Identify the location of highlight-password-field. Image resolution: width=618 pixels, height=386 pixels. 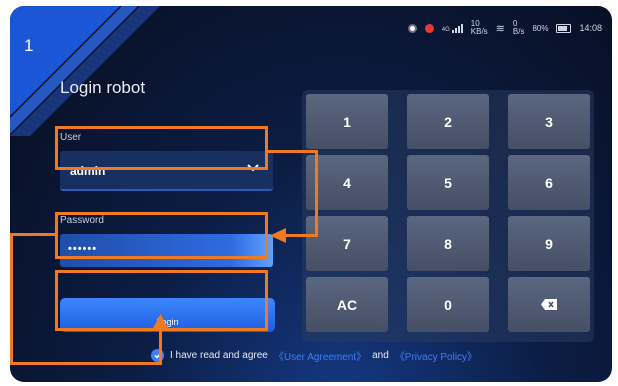
(161, 235).